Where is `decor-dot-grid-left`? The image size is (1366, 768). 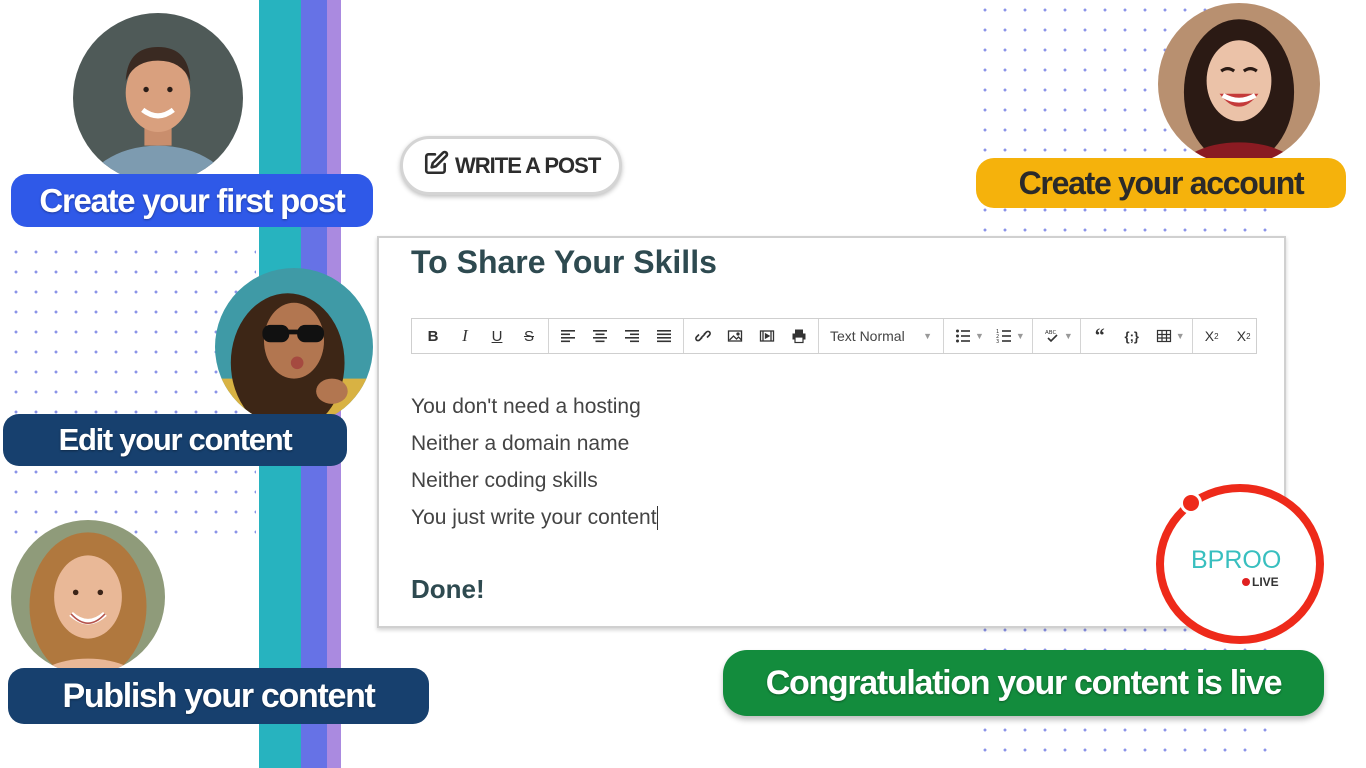 decor-dot-grid-left is located at coordinates (131, 392).